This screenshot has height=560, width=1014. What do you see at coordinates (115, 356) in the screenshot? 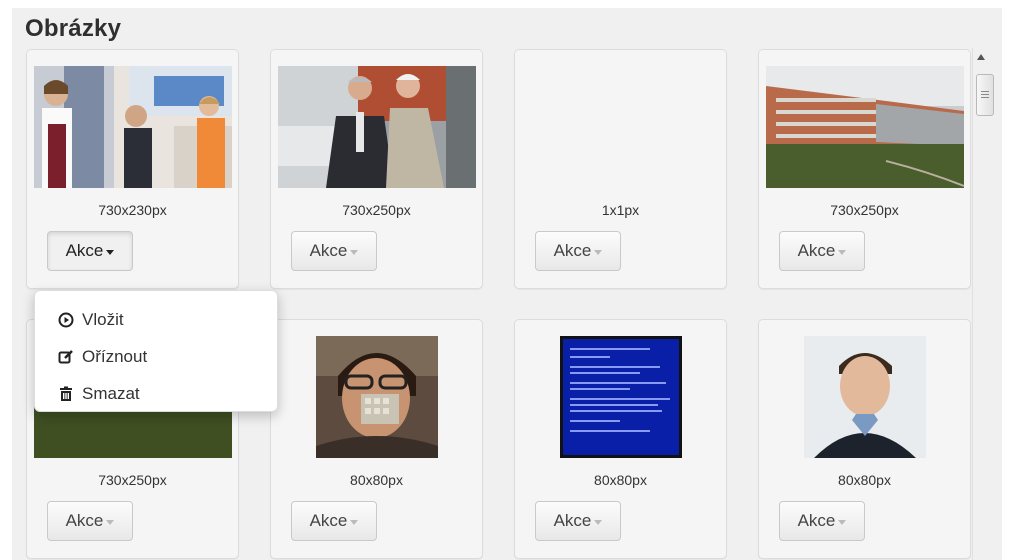
I see `menu-item-label: Oříznout` at bounding box center [115, 356].